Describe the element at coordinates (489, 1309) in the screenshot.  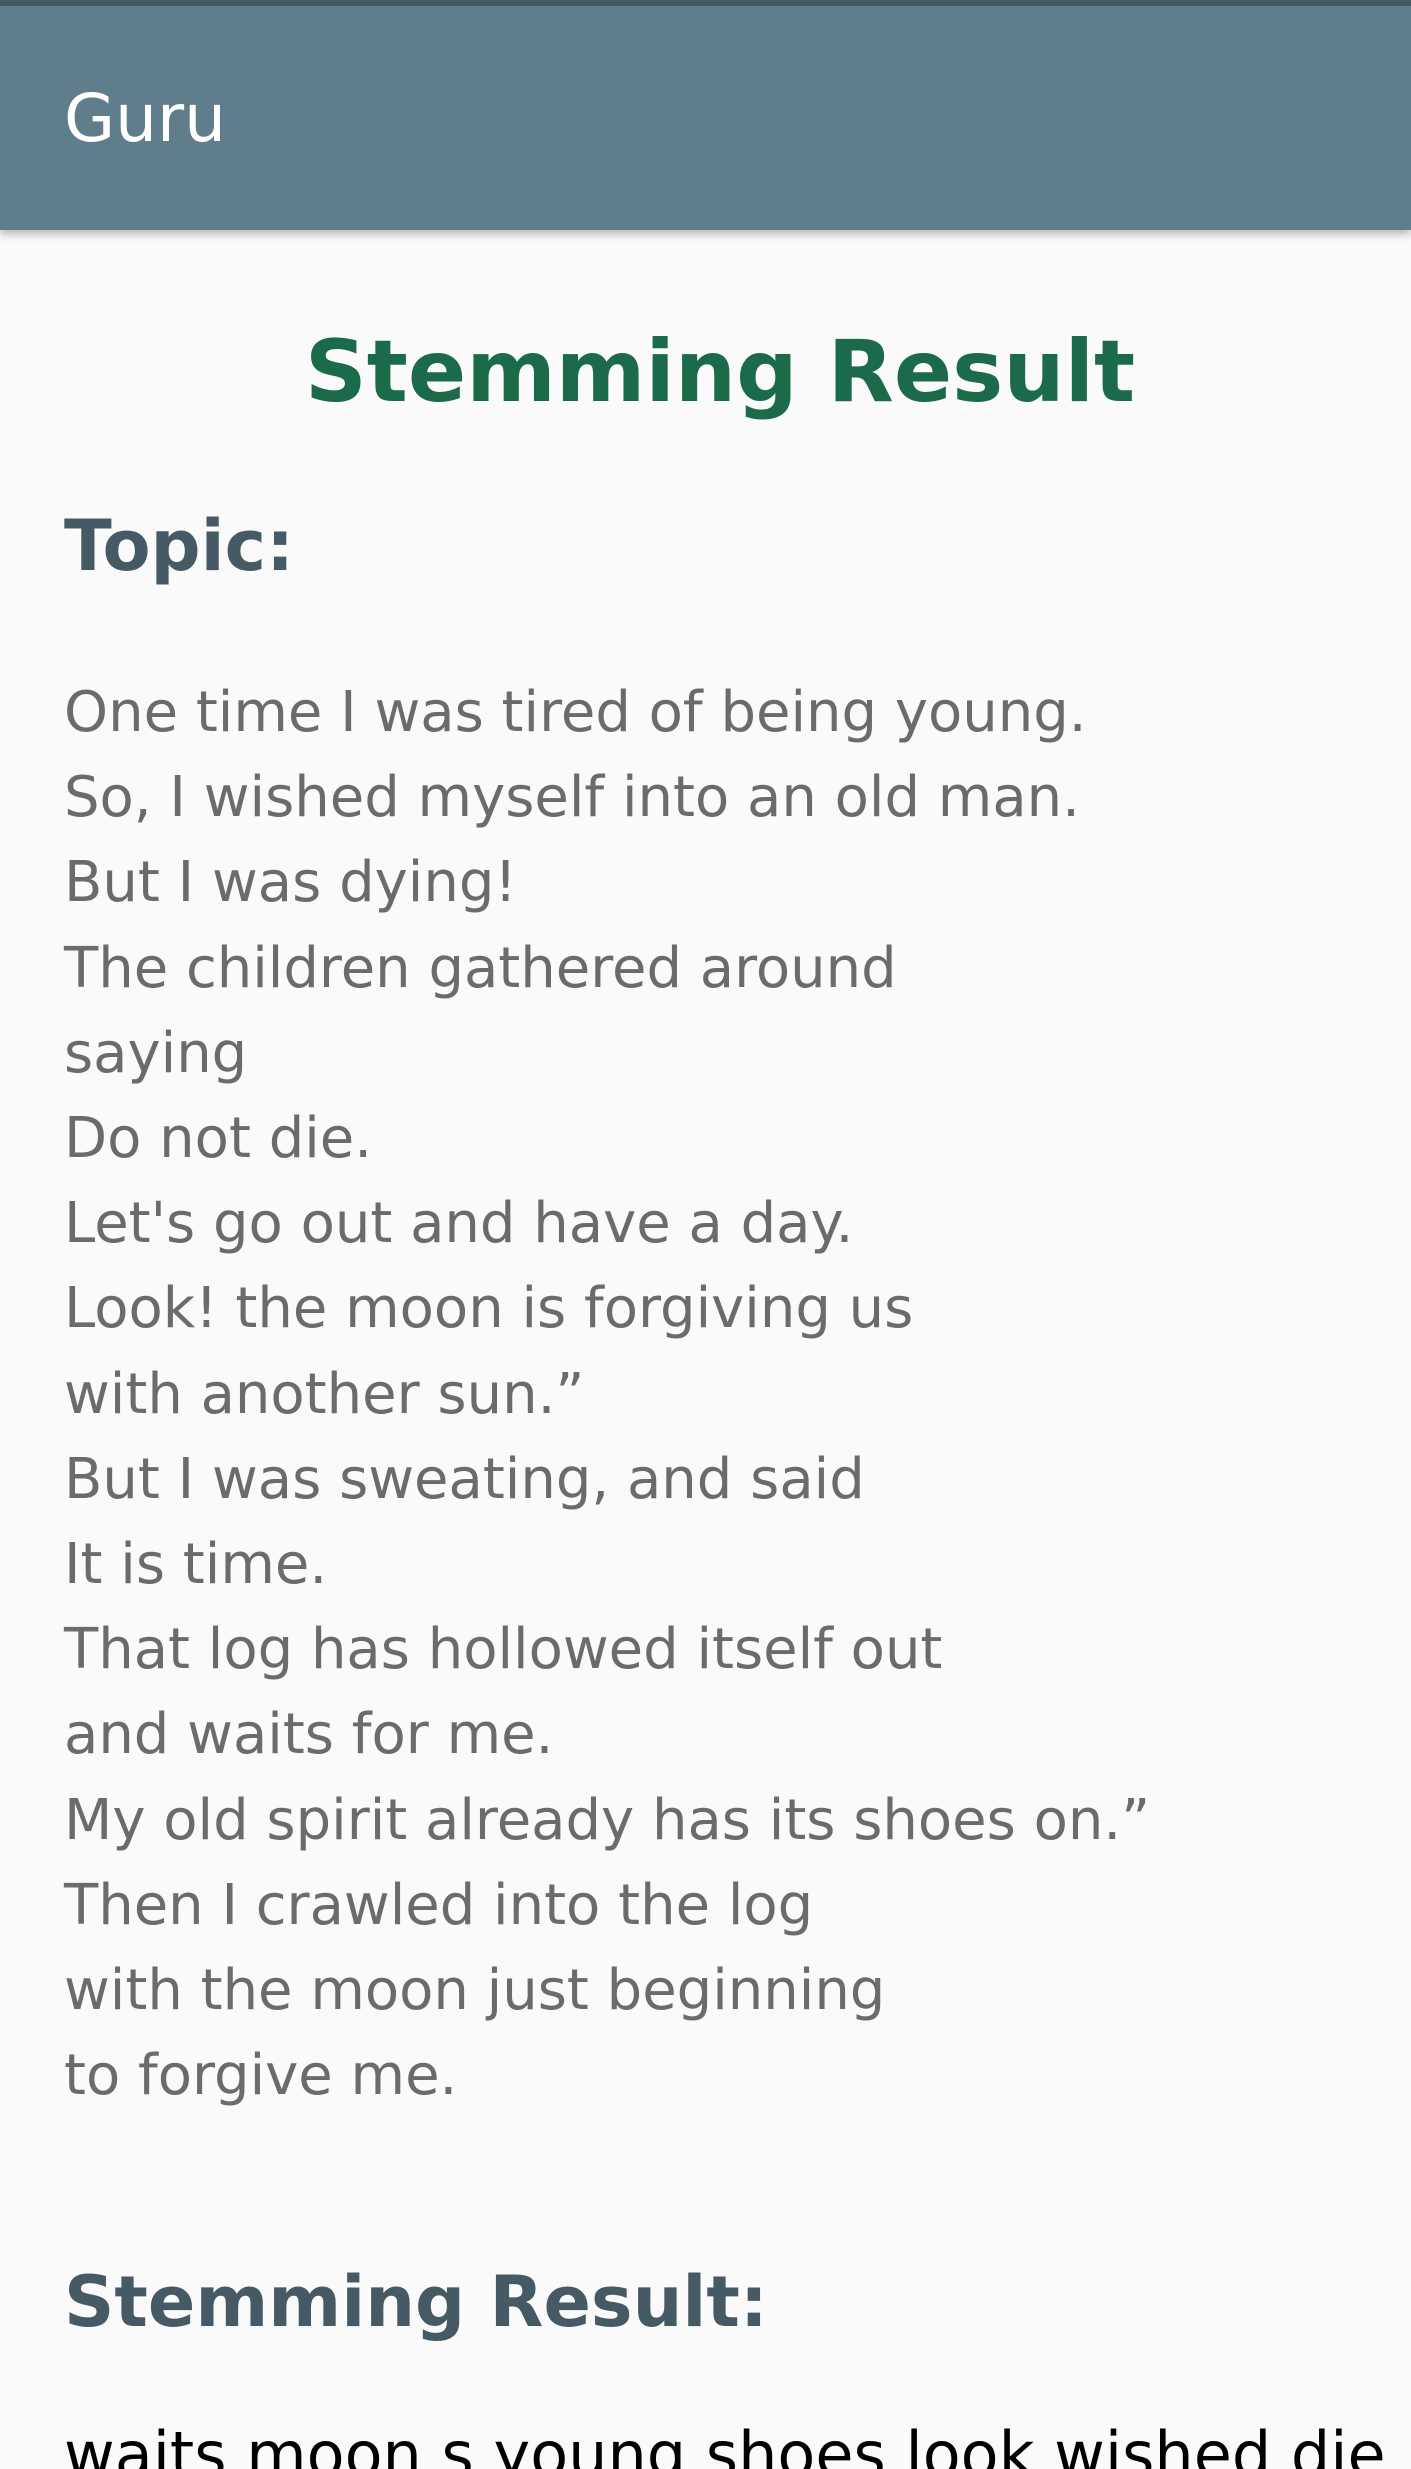
I see `topic-line: Look! the moon is forgiving us` at that location.